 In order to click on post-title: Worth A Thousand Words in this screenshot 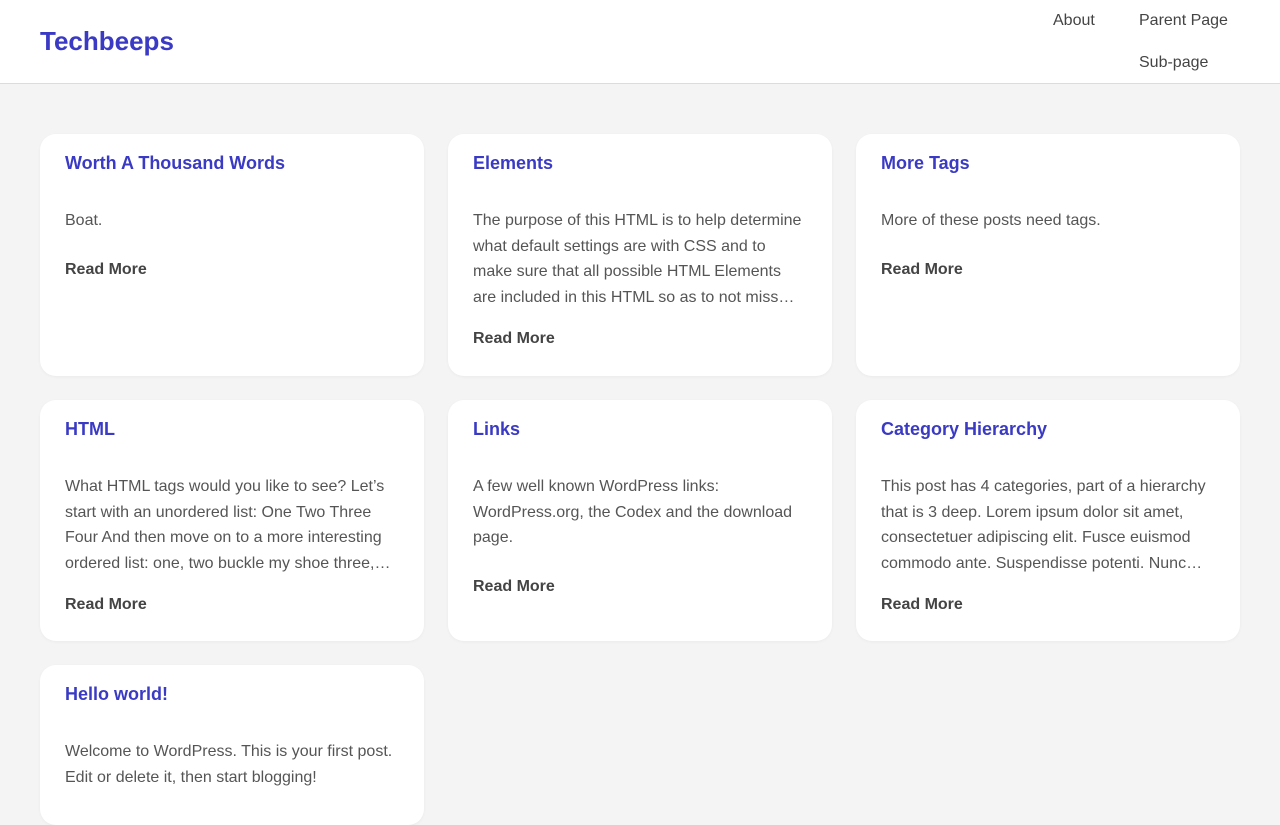, I will do `click(175, 163)`.